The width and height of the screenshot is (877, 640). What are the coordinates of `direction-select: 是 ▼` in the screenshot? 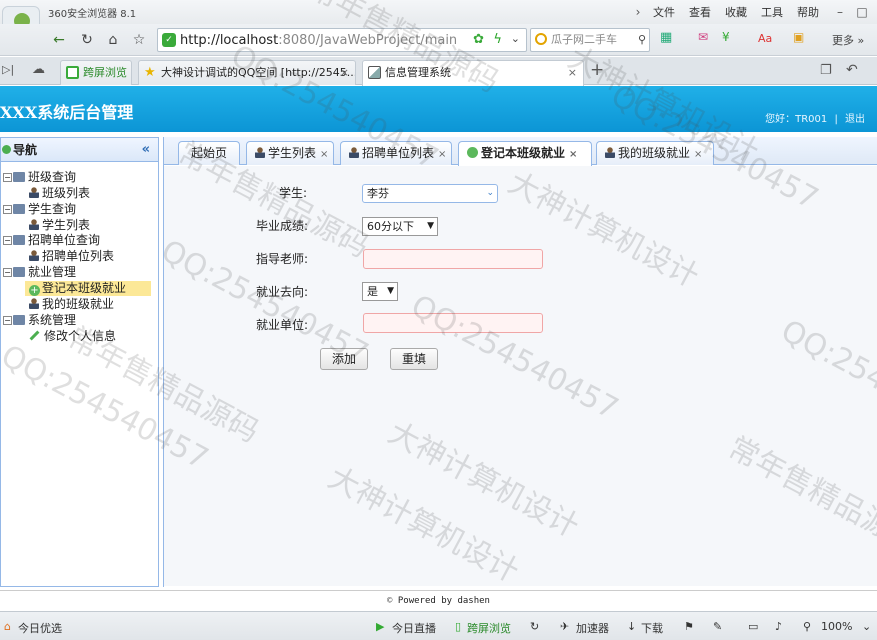 It's located at (380, 291).